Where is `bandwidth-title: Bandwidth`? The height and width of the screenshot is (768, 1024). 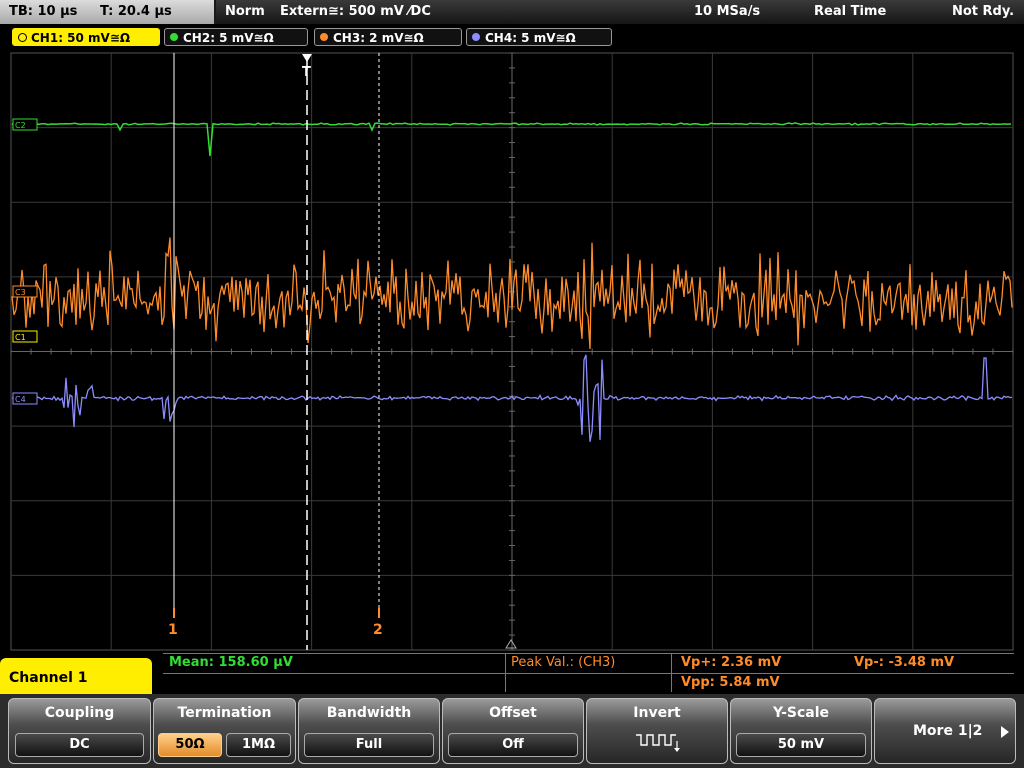 bandwidth-title: Bandwidth is located at coordinates (369, 713).